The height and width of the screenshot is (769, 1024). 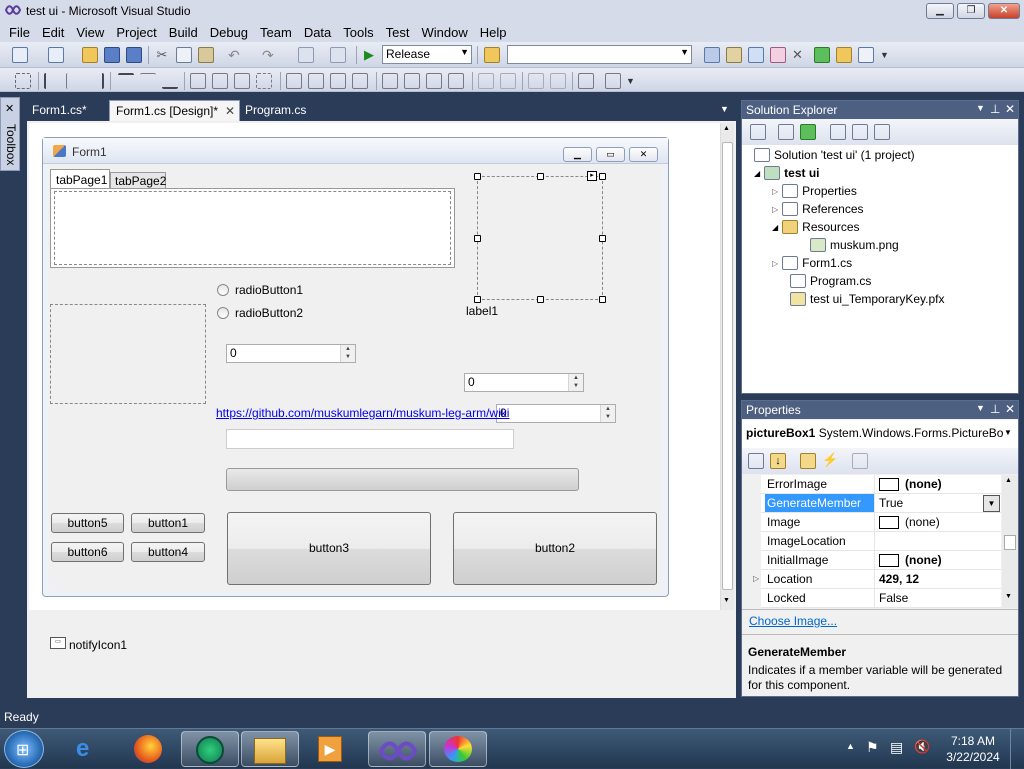 I want to click on prop-row-generatemember: GenerateMember True ▼, so click(x=881, y=503).